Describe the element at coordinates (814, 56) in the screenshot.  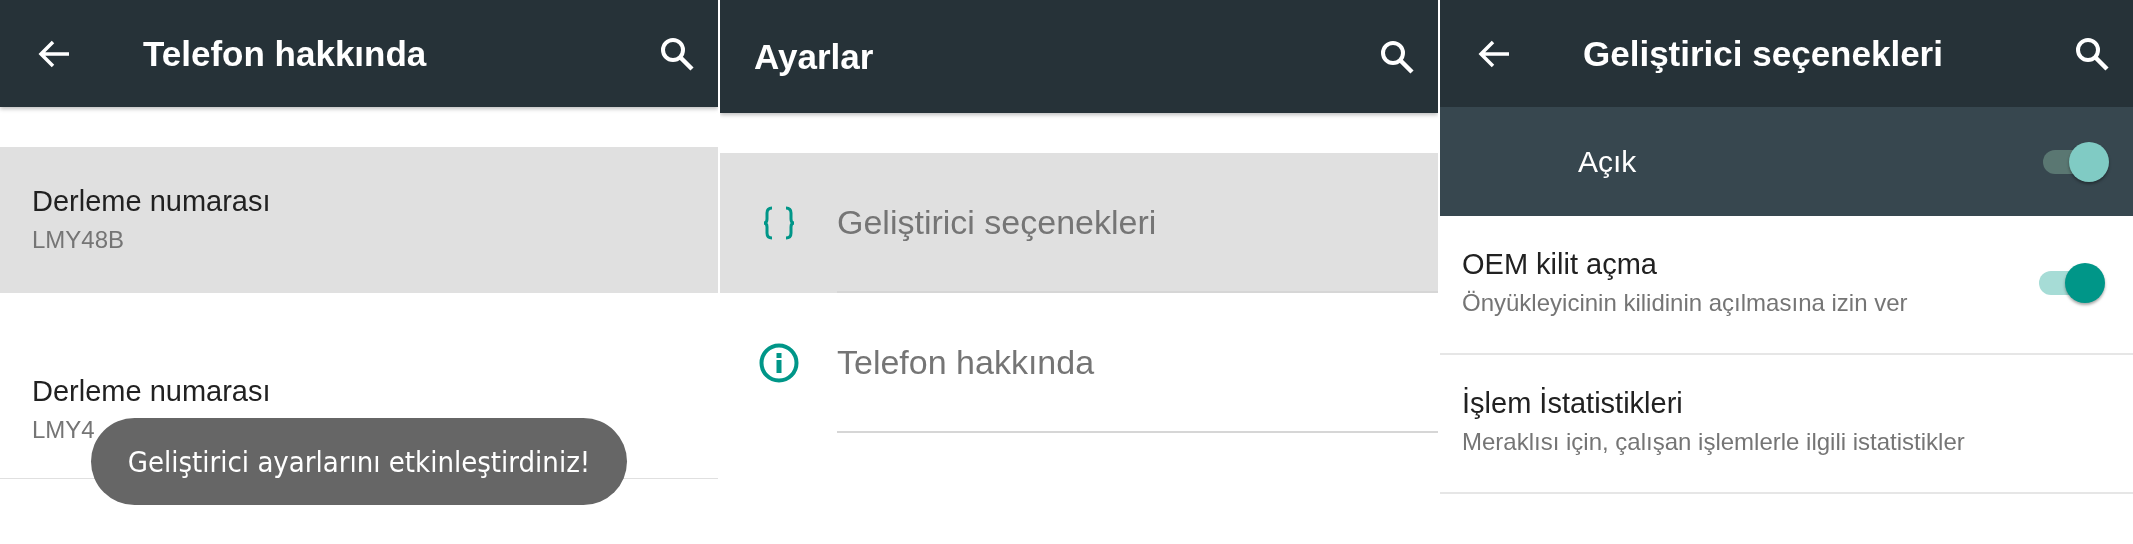
I see `screen-title: Ayarlar` at that location.